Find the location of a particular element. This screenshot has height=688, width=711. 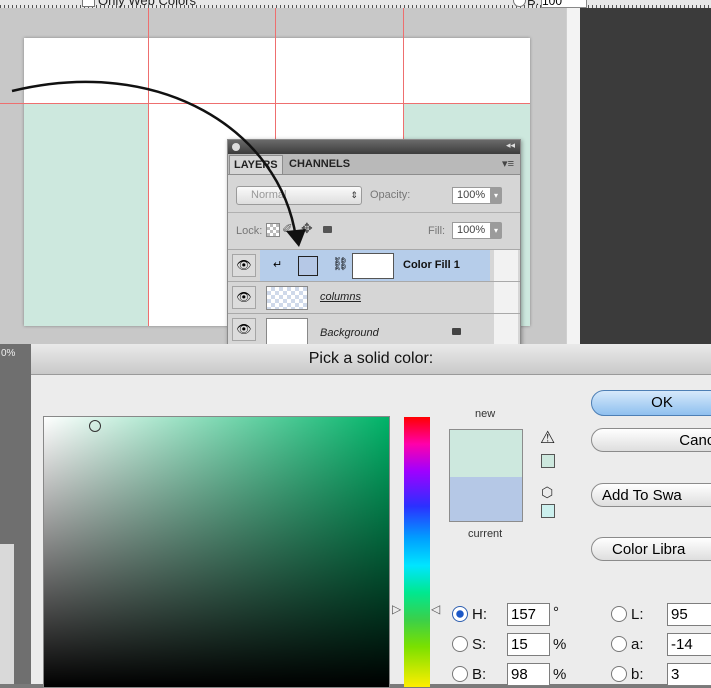

web-safe-color-chip is located at coordinates (548, 511).